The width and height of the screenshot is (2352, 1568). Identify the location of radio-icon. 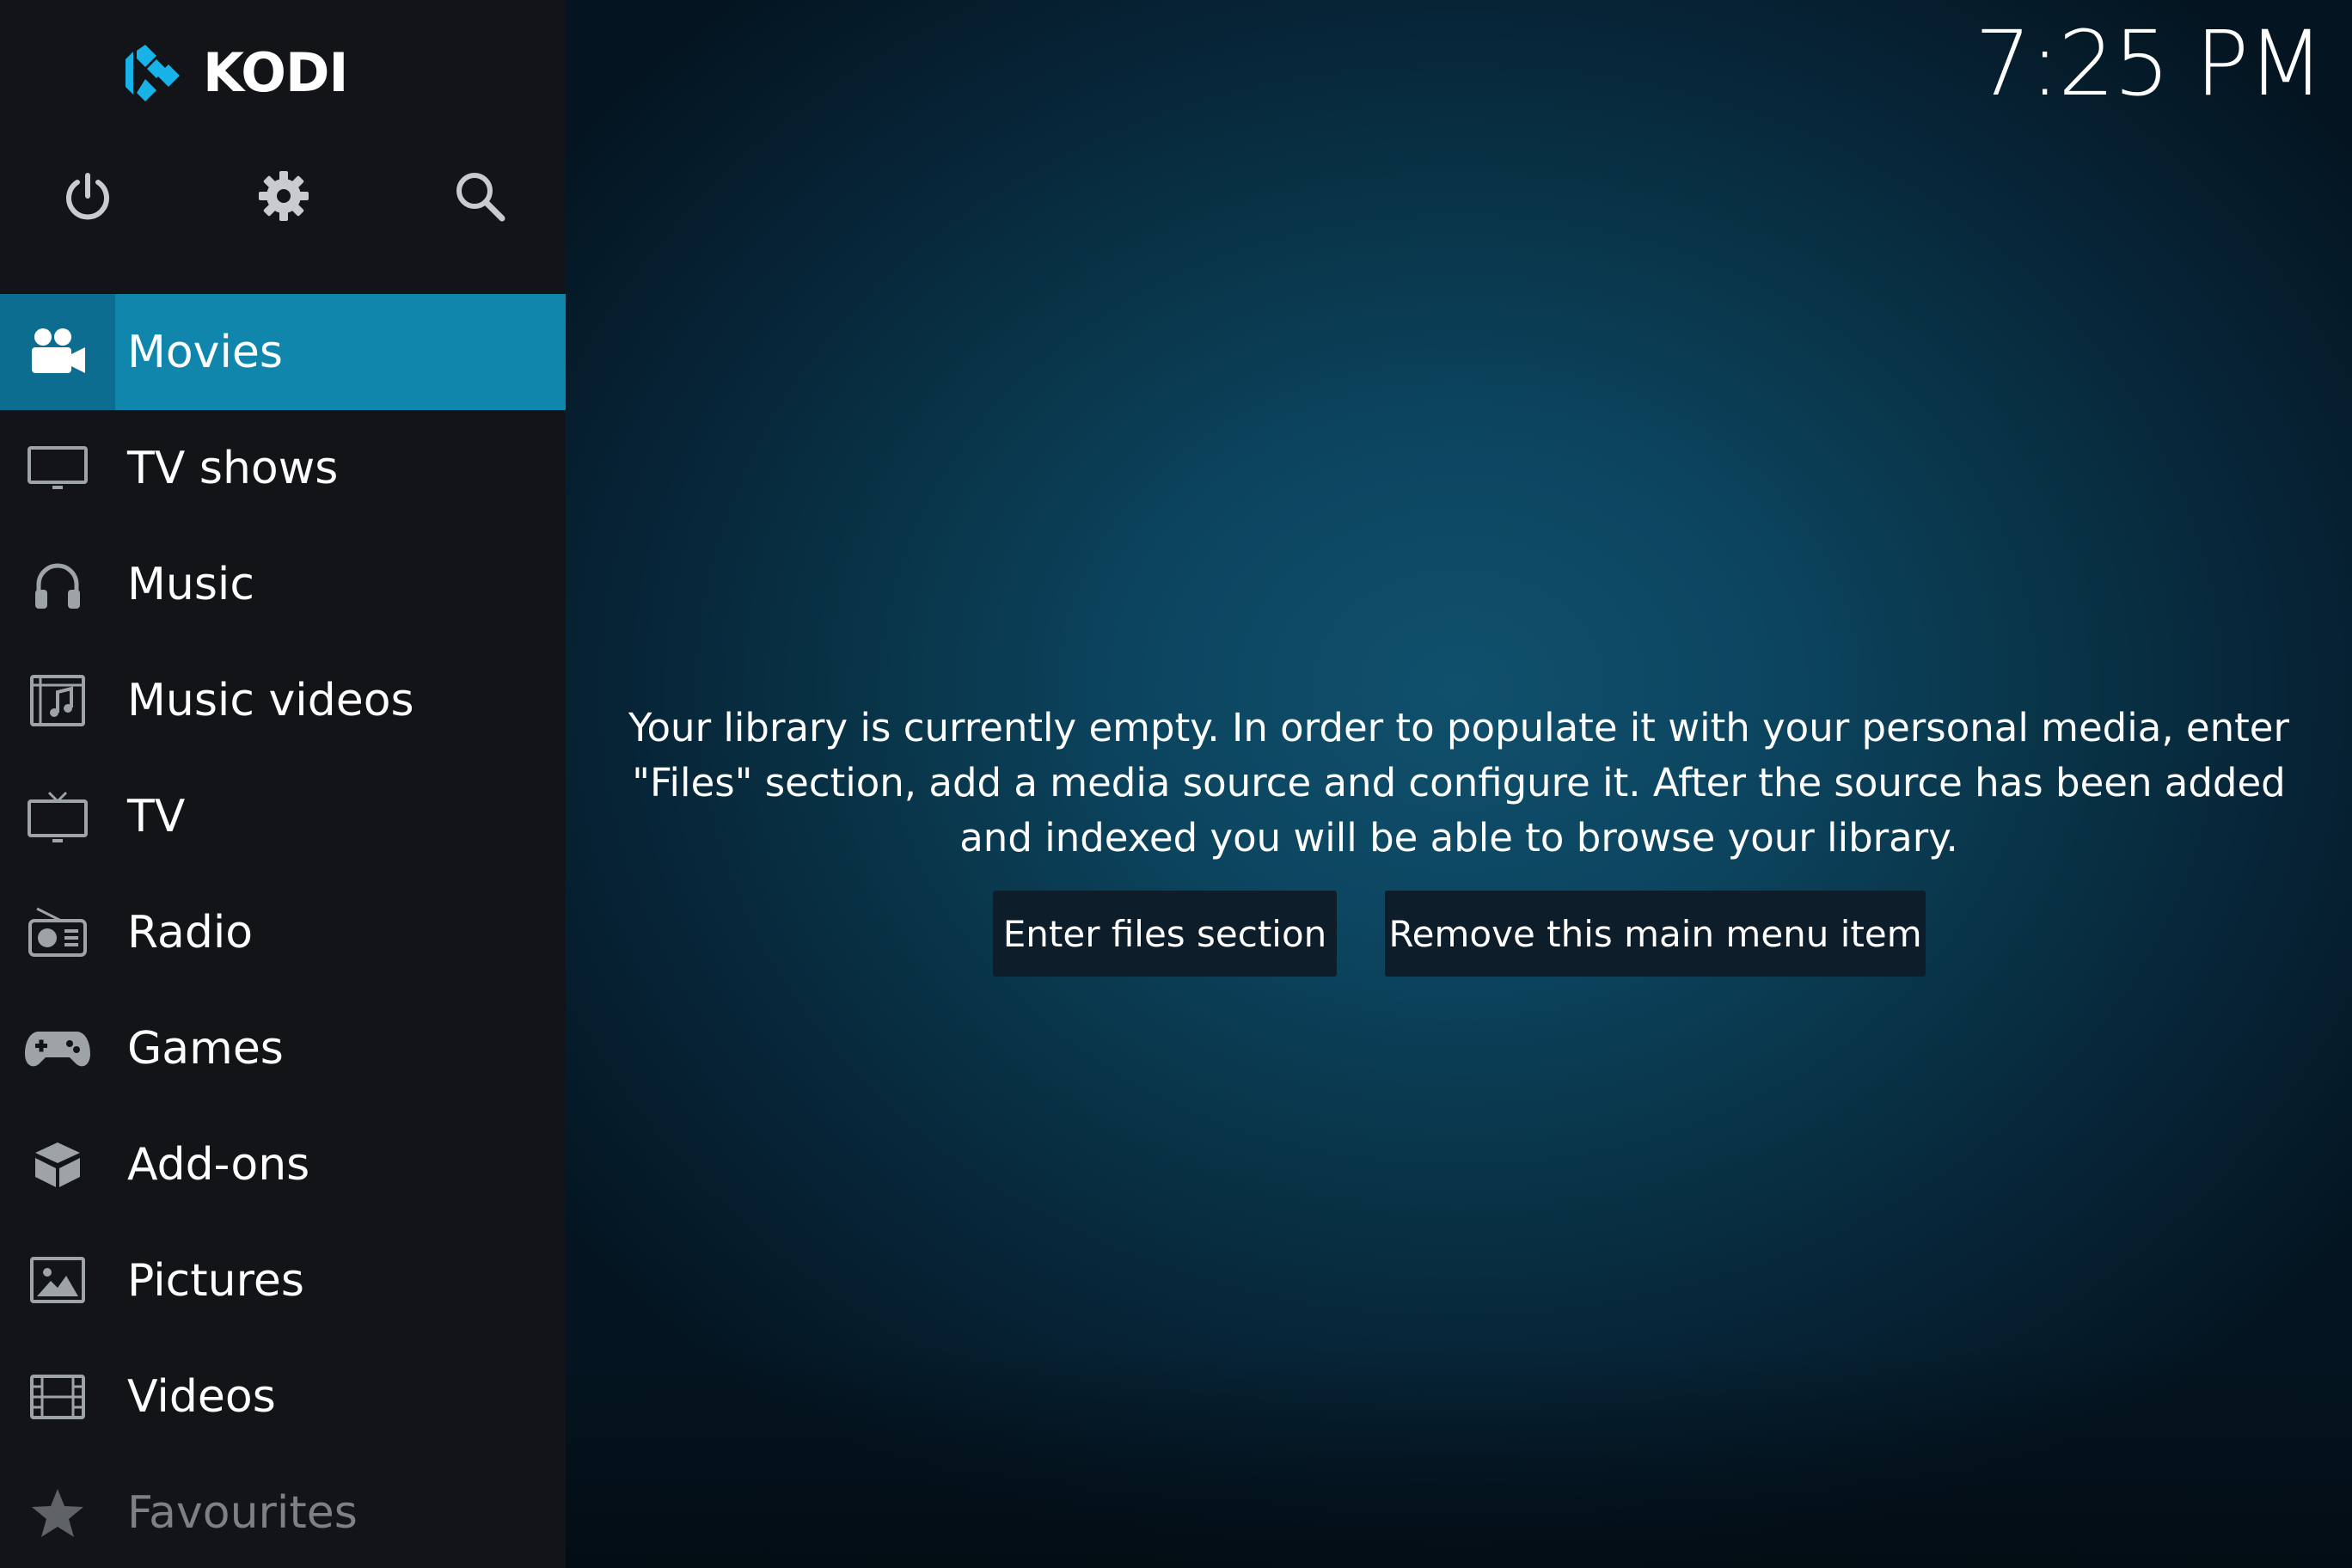
(57, 932).